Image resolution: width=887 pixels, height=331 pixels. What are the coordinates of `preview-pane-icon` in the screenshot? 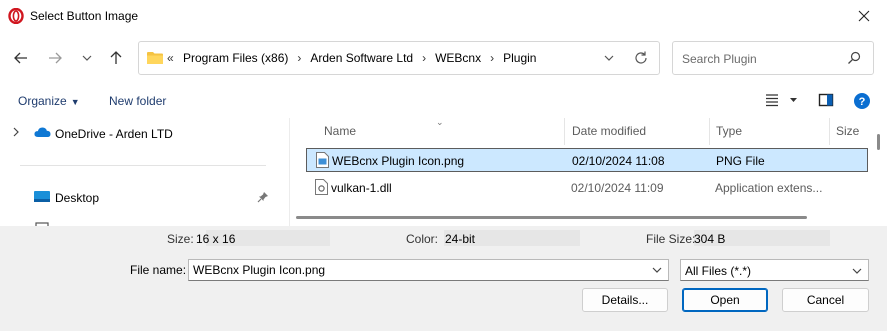 It's located at (826, 100).